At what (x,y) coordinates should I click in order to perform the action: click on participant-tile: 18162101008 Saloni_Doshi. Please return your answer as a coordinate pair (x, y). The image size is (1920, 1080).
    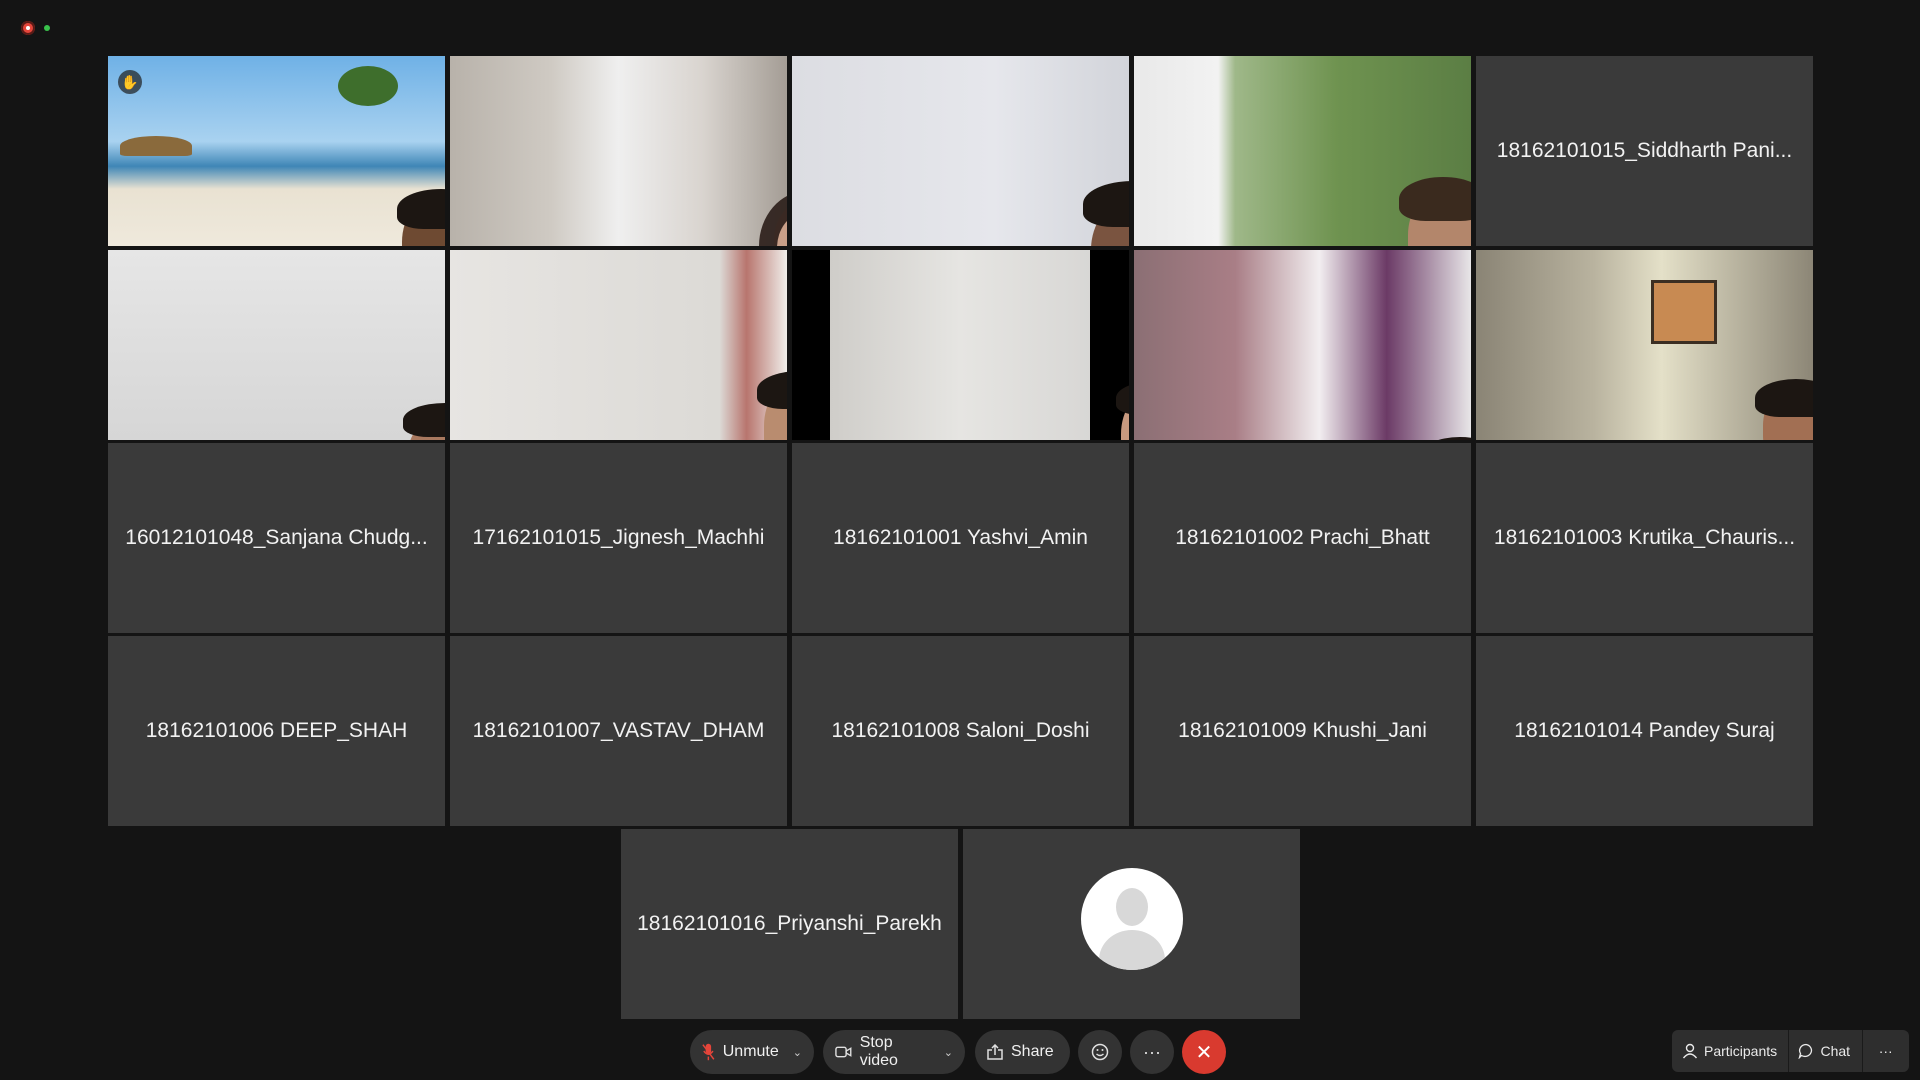
    Looking at the image, I should click on (960, 731).